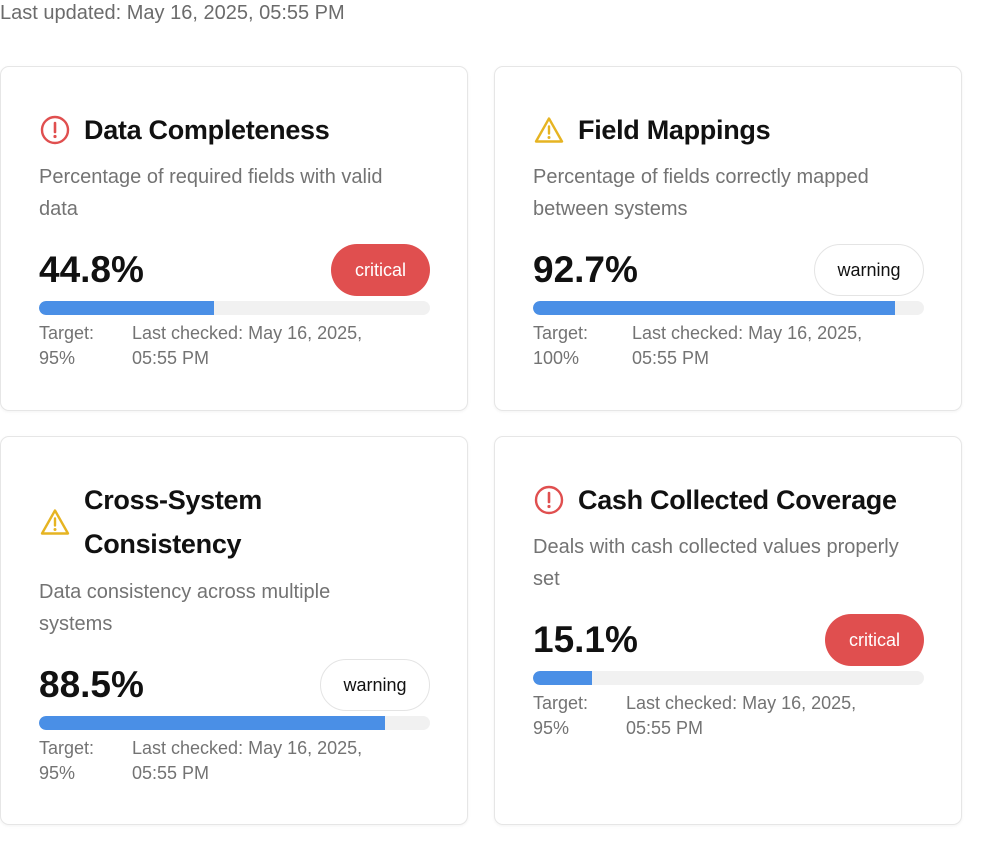 The width and height of the screenshot is (1000, 852). I want to click on metric-value: 88.5%, so click(91, 684).